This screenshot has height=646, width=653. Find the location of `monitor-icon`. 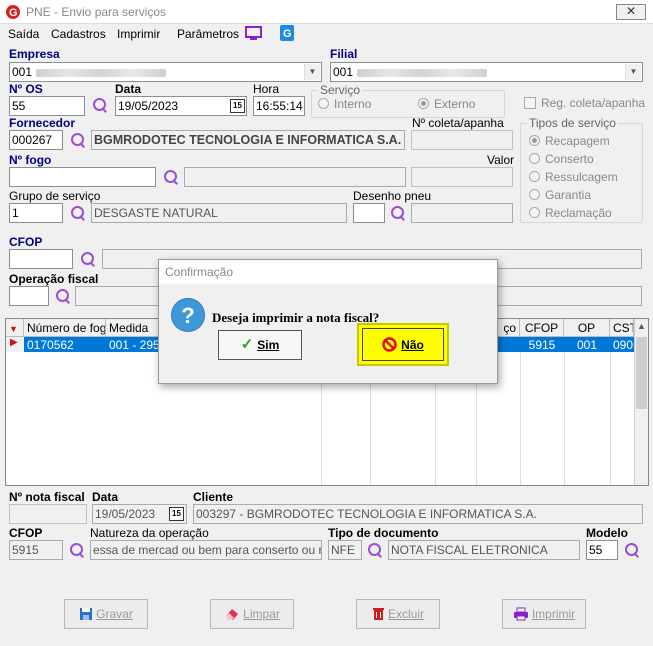

monitor-icon is located at coordinates (253, 33).